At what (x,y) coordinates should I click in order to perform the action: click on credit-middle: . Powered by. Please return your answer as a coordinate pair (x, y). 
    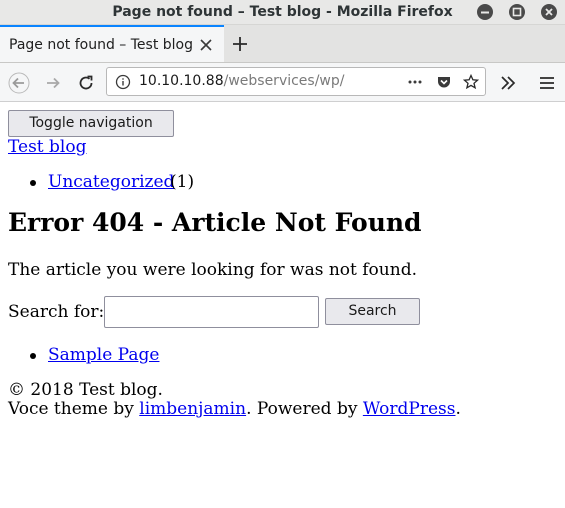
    Looking at the image, I should click on (304, 409).